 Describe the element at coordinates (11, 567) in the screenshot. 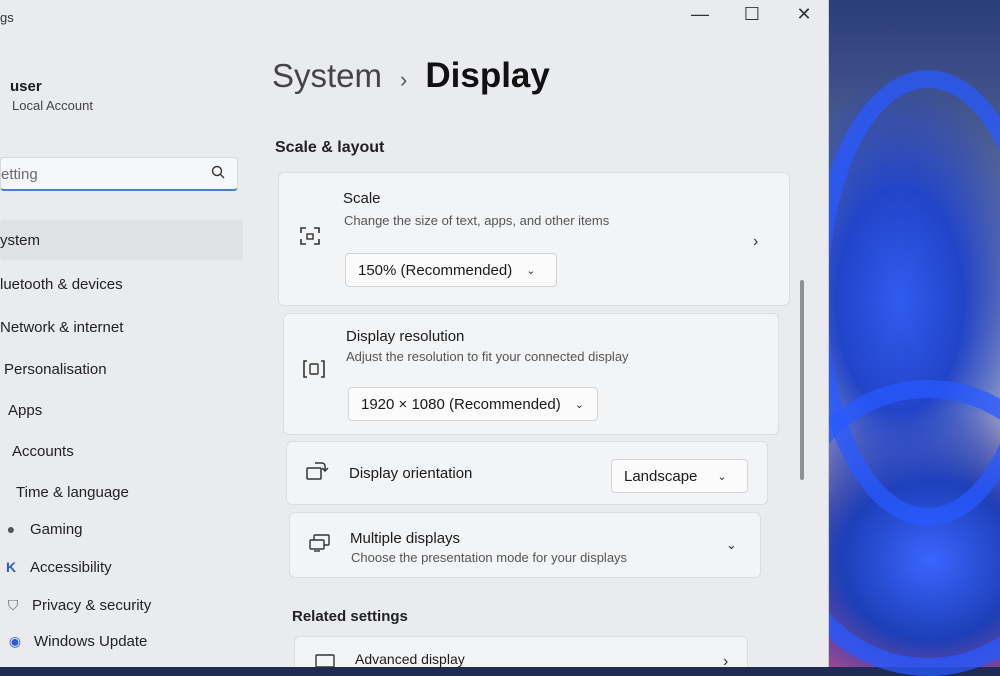

I see `accessibility-icon: K` at that location.